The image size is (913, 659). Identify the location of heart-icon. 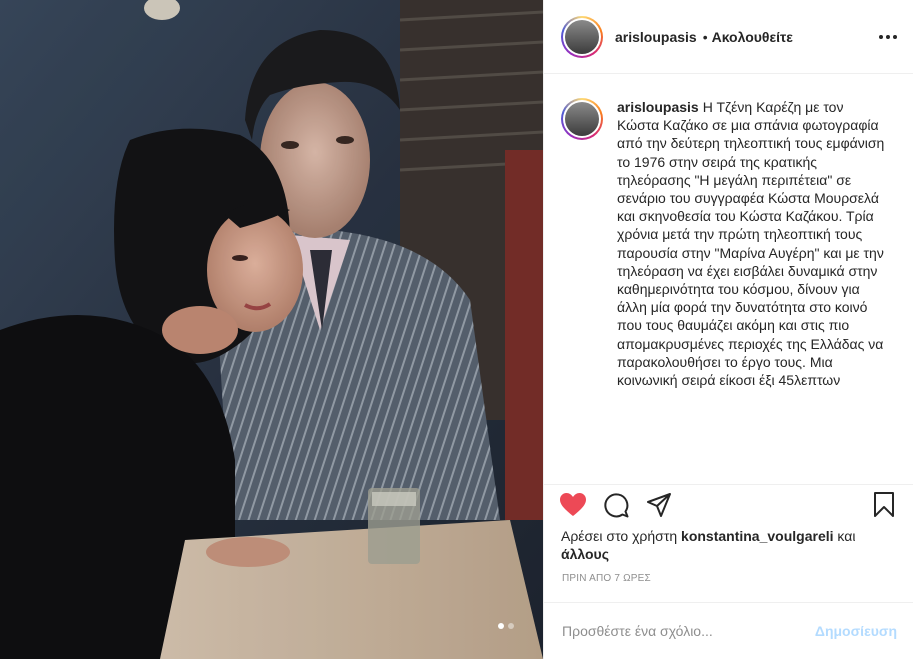
(573, 505).